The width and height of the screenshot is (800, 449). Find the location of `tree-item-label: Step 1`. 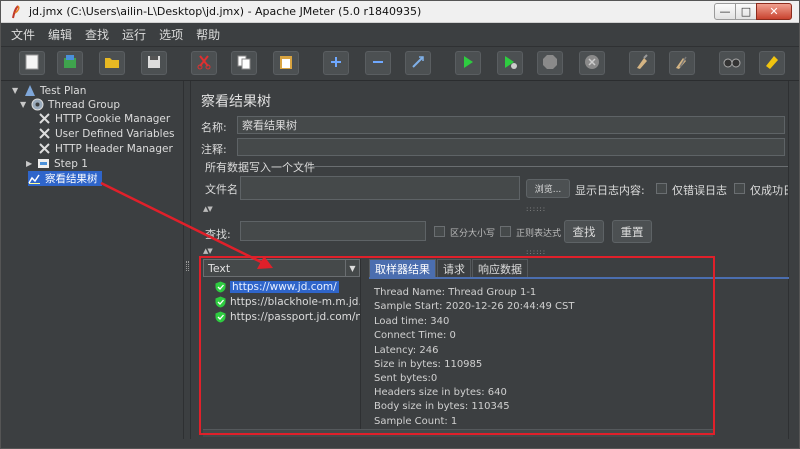

tree-item-label: Step 1 is located at coordinates (71, 163).